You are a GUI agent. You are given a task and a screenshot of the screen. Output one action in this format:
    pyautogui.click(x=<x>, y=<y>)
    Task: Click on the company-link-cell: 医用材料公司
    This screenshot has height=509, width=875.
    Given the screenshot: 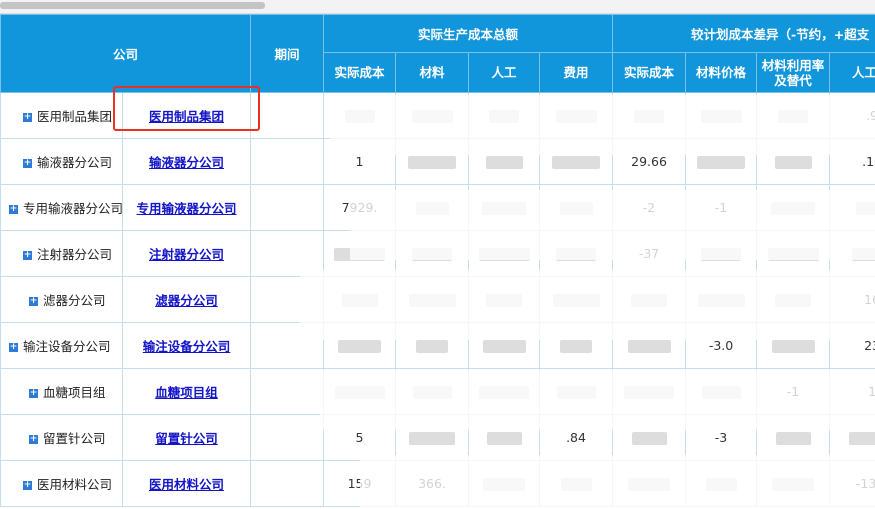 What is the action you would take?
    pyautogui.click(x=186, y=483)
    